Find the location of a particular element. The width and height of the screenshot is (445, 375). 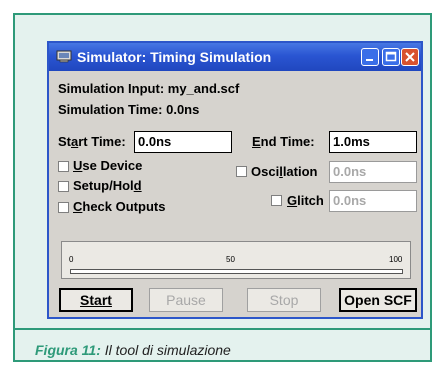

glitch-checkbox is located at coordinates (276, 200).